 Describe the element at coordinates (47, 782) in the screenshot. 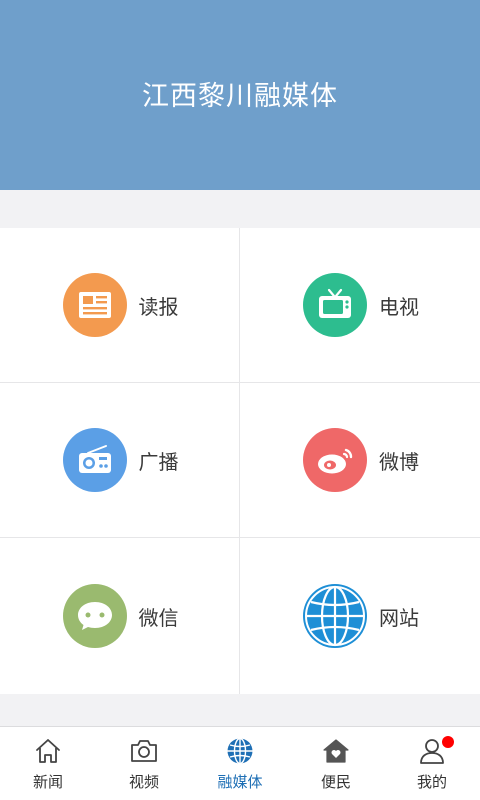

I see `tab-label: 新闻` at that location.